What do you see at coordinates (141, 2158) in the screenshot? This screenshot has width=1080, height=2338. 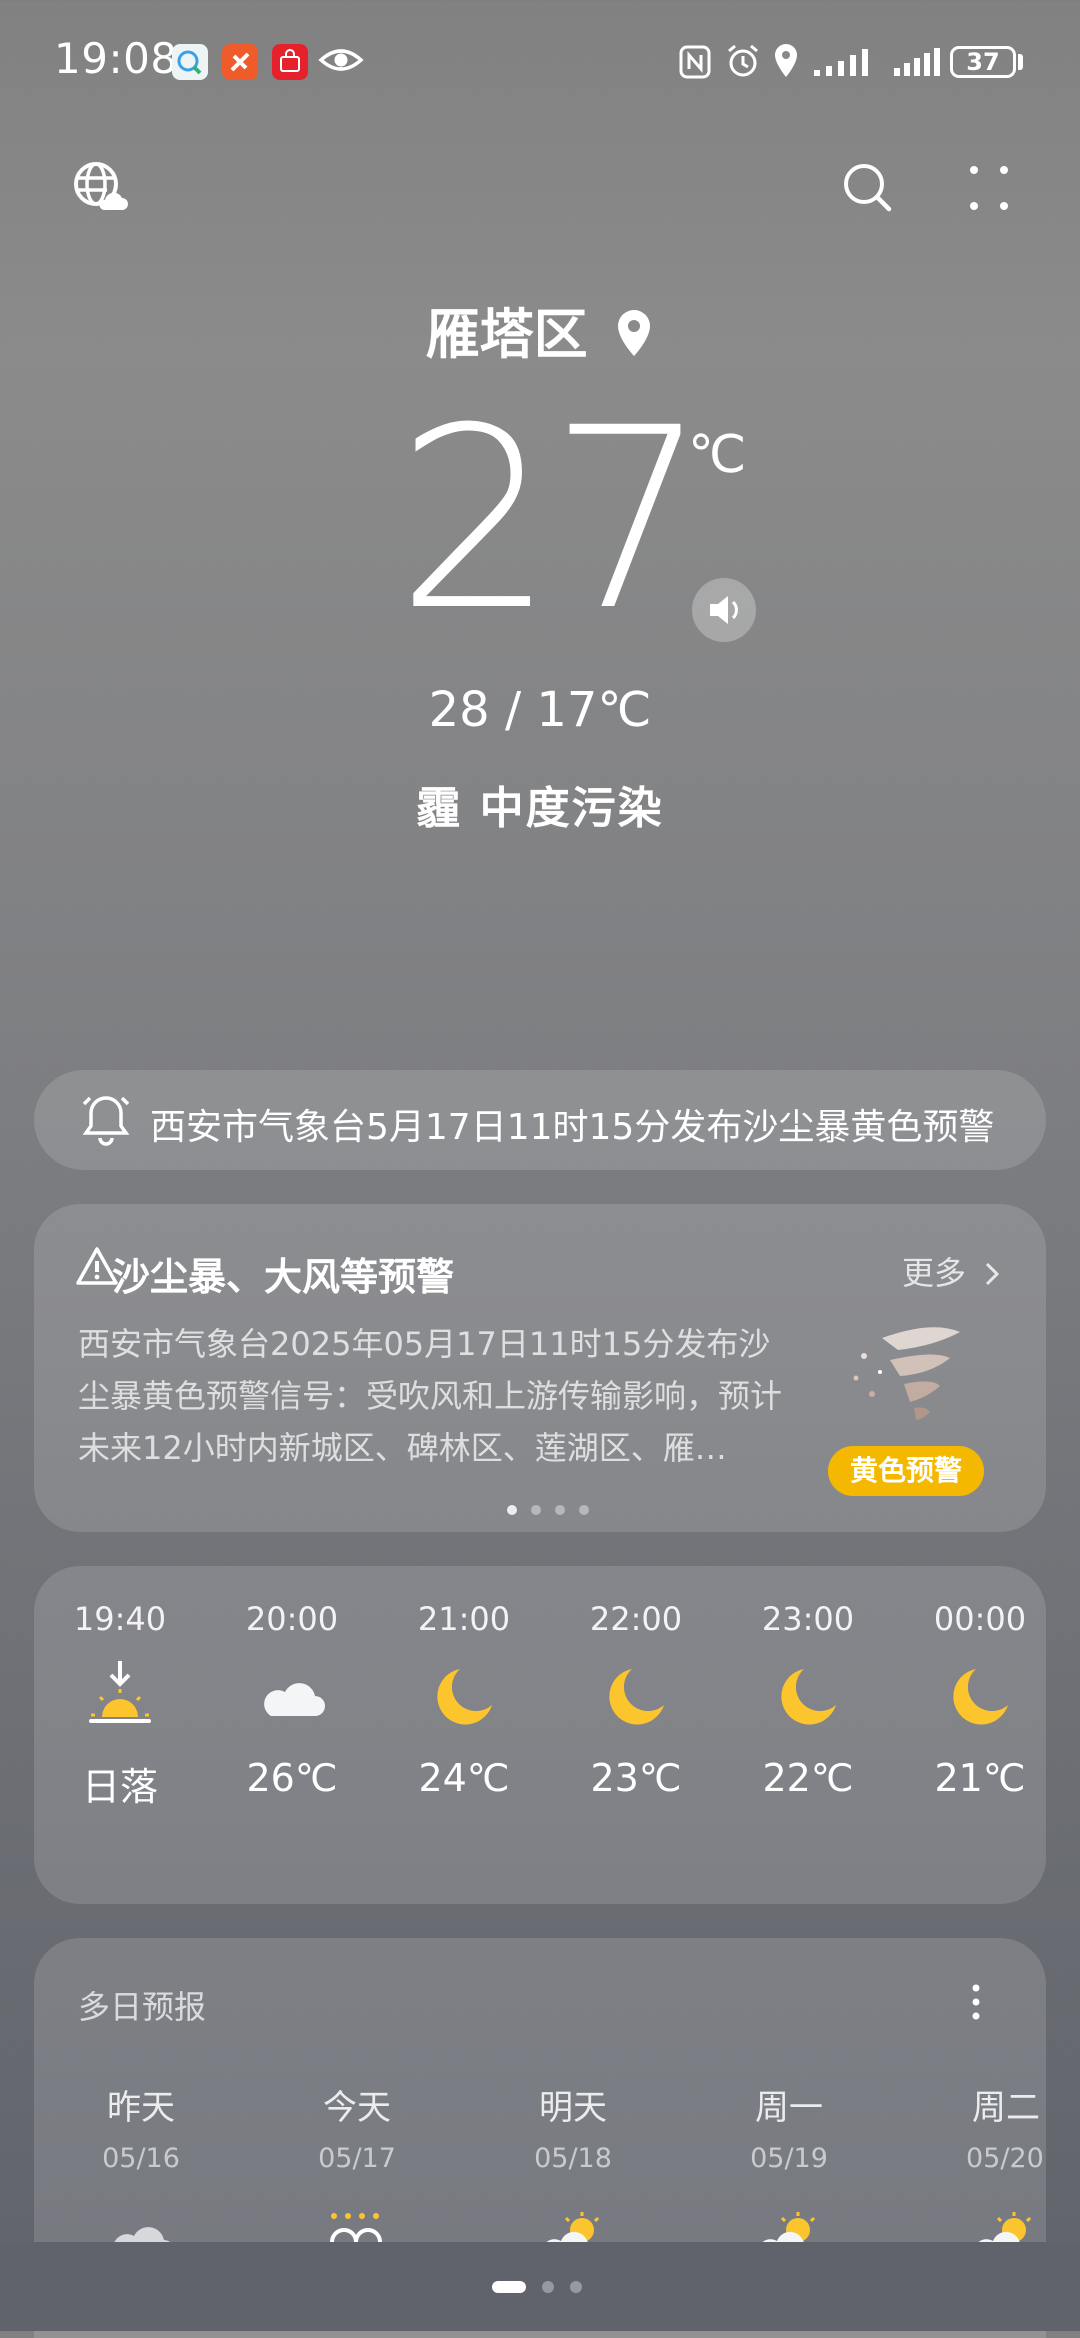 I see `day-date: 05/16` at bounding box center [141, 2158].